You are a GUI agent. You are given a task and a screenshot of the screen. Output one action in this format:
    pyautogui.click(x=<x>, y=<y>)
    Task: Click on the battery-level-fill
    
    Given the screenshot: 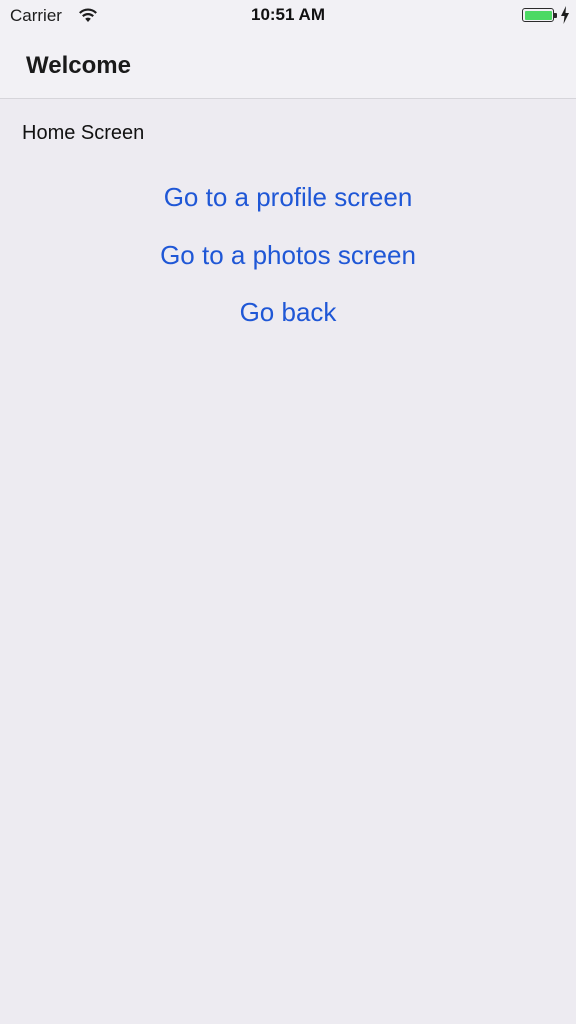 What is the action you would take?
    pyautogui.click(x=538, y=15)
    